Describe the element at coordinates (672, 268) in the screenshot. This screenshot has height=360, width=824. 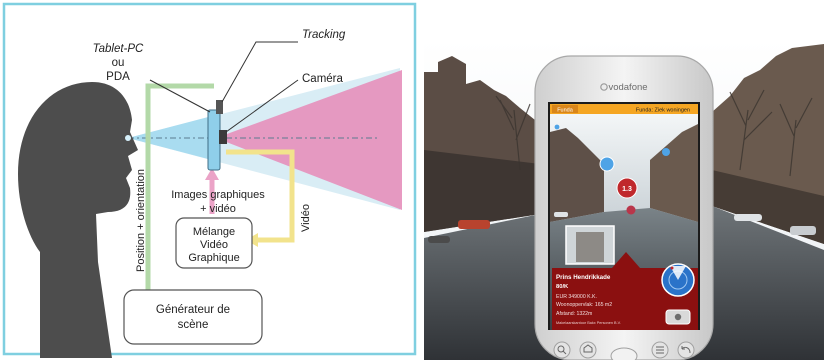
I see `radar-dot` at that location.